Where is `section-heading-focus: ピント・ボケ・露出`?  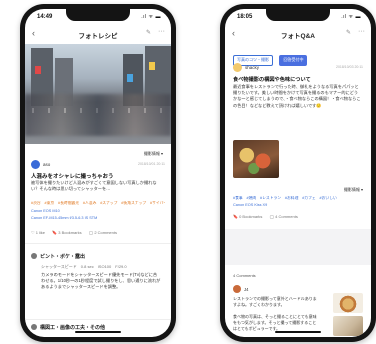
section-heading-focus: ピント・ボケ・露出 is located at coordinates (98, 256).